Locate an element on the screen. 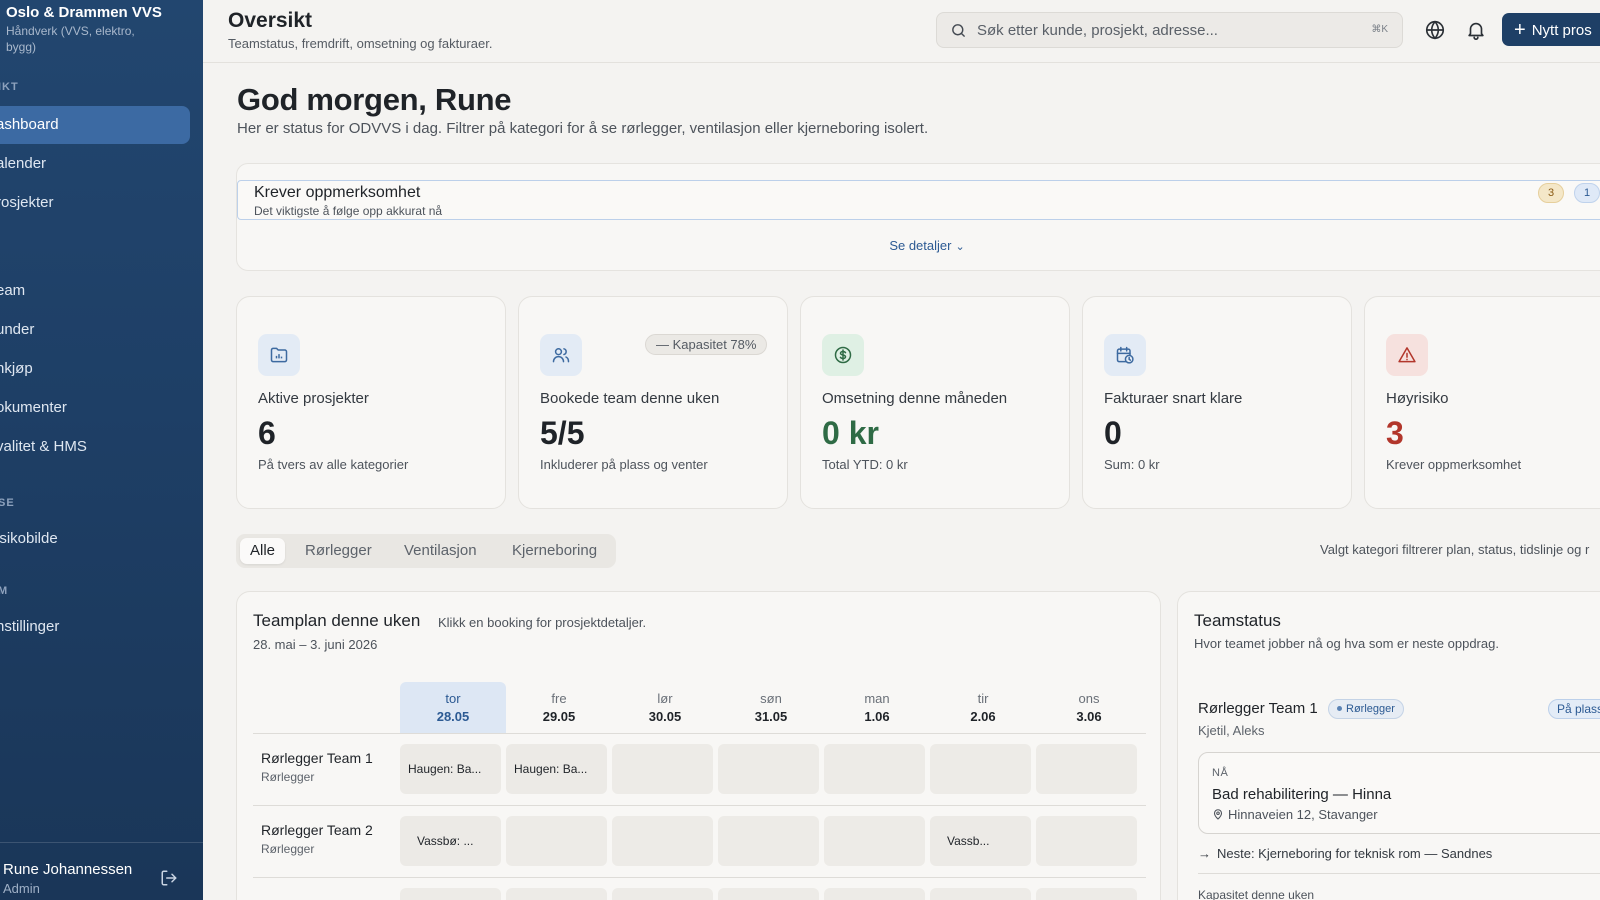 This screenshot has width=1600, height=900. brand-subtitle: Håndverk (VVS, elektro, bygg) is located at coordinates (70, 39).